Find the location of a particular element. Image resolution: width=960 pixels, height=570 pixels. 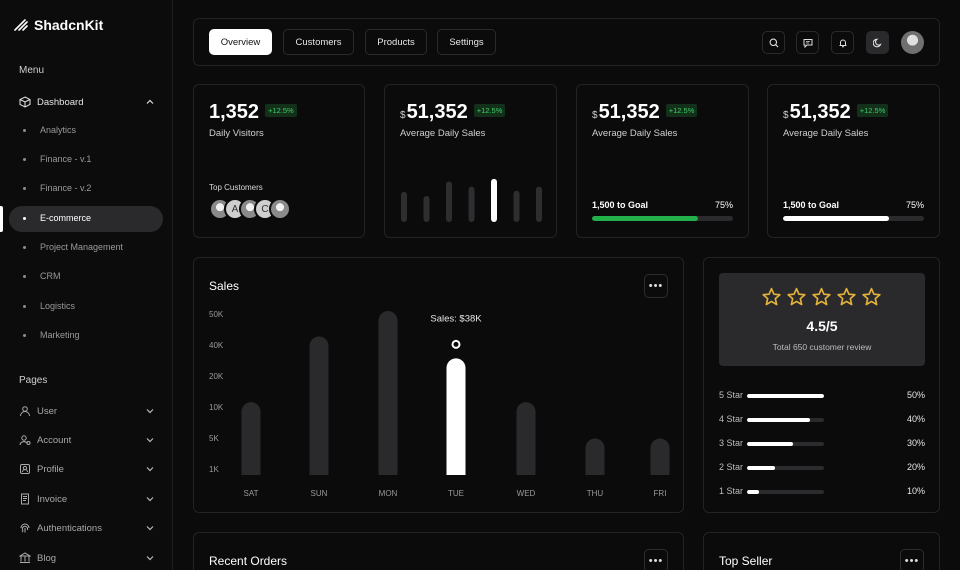

y-tick-label: 50K is located at coordinates (216, 314).